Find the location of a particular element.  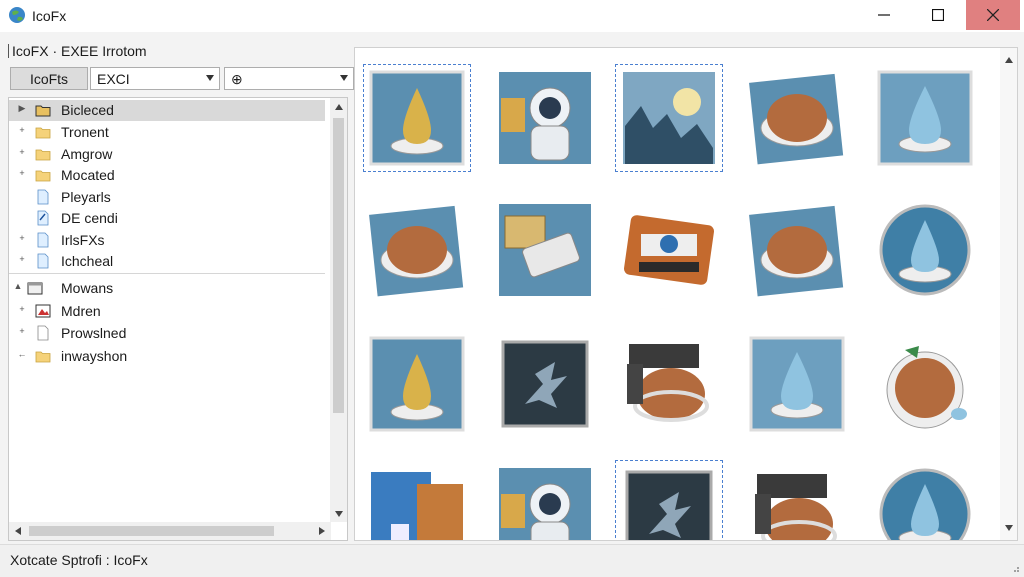

scroll-left-button is located at coordinates (18, 531).